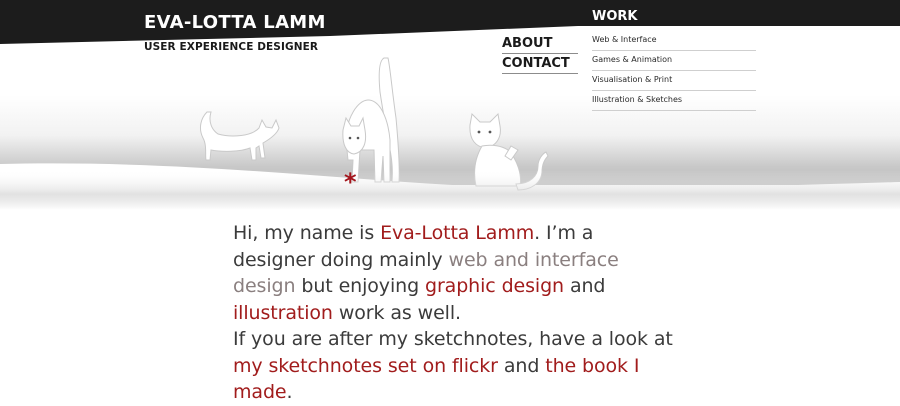 This screenshot has width=900, height=406. What do you see at coordinates (235, 22) in the screenshot?
I see `site-name: EVA-LOTTA LAMM` at bounding box center [235, 22].